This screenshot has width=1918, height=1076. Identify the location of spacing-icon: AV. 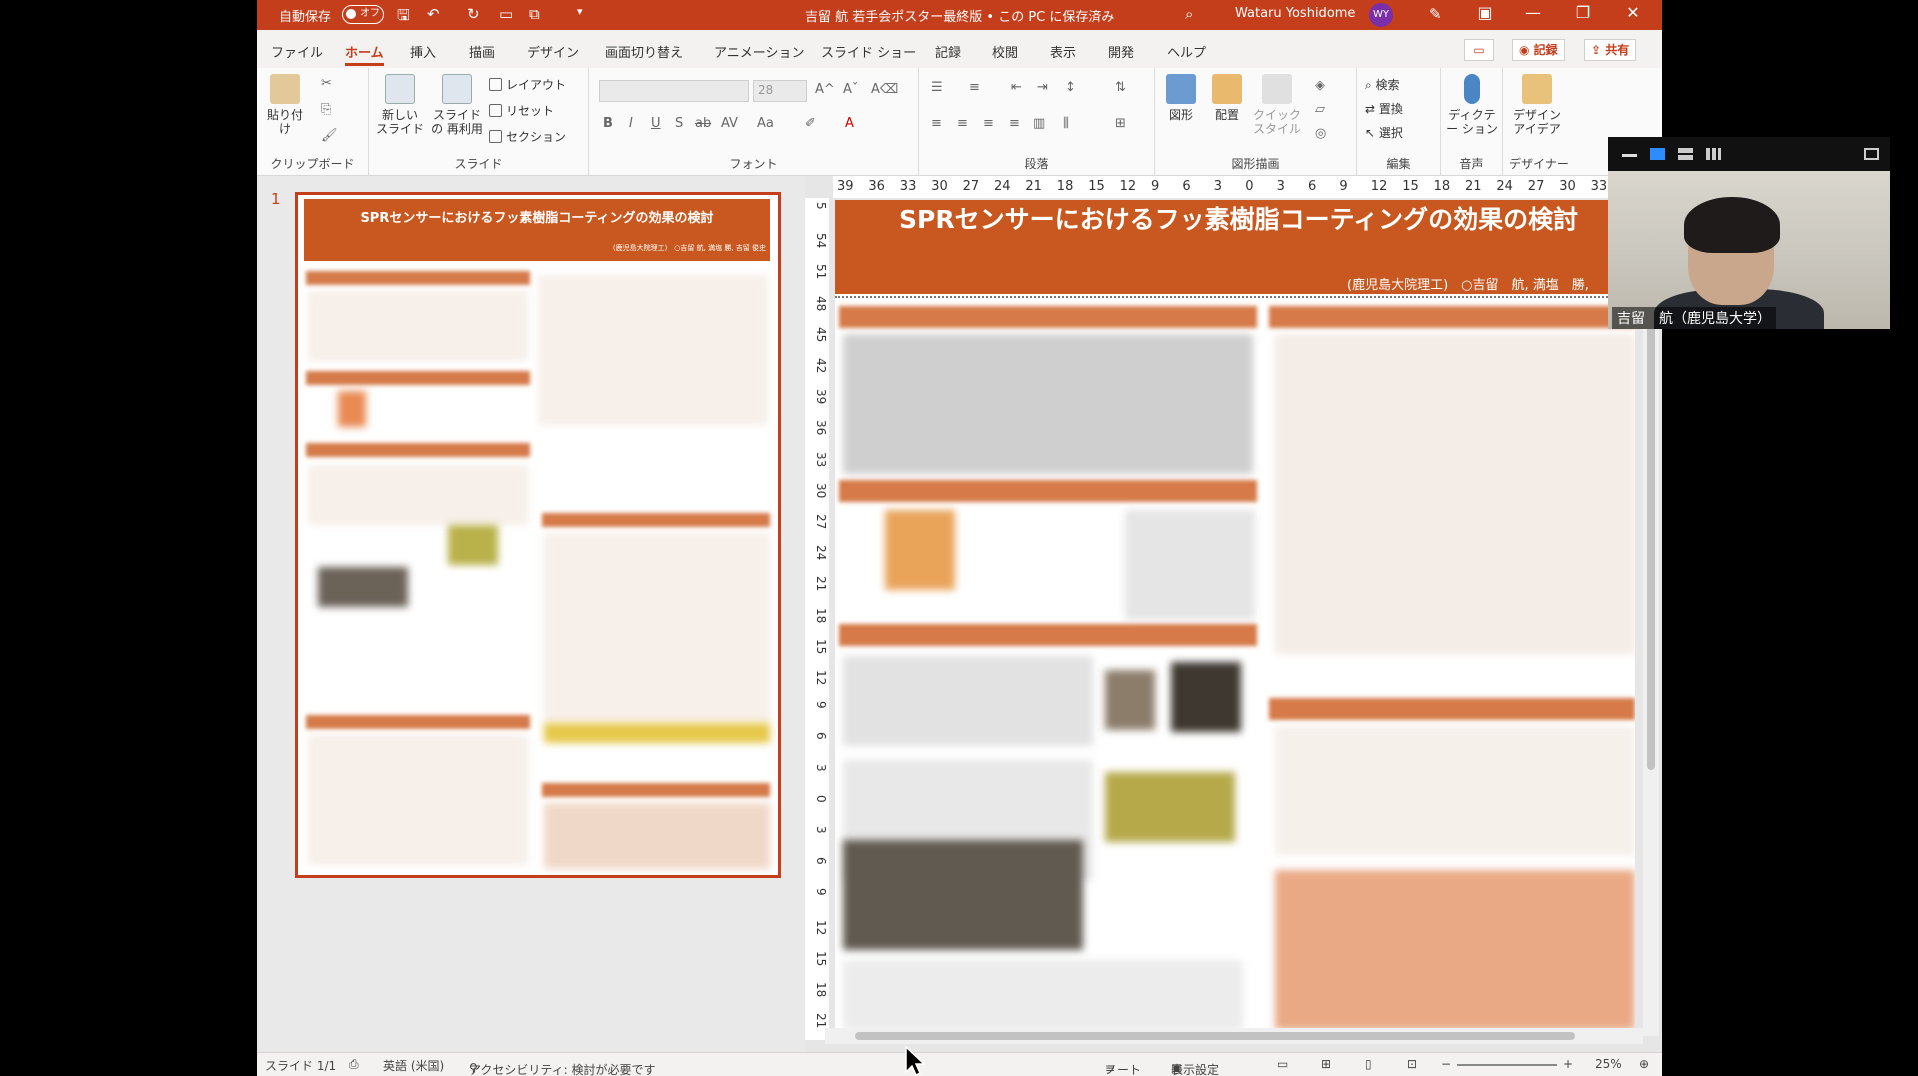
(729, 123).